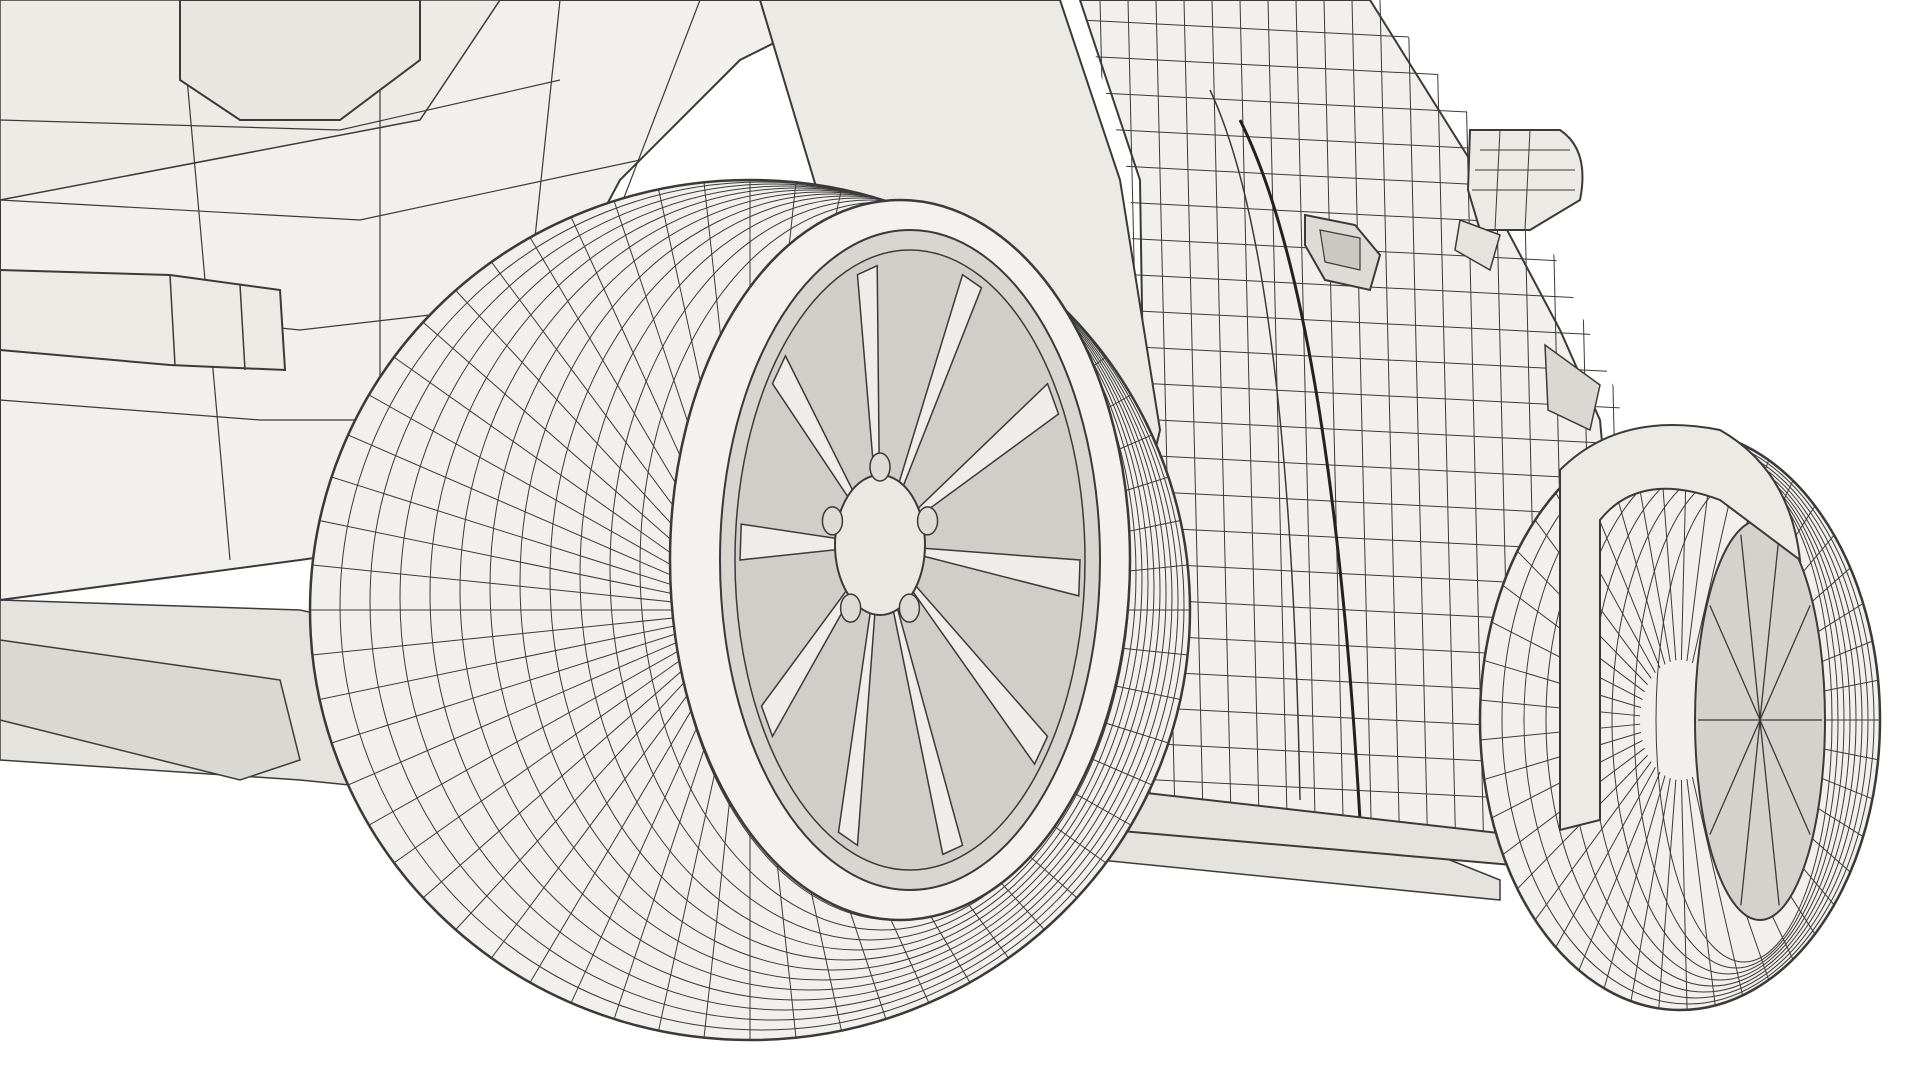 This screenshot has height=1080, width=1920. Describe the element at coordinates (910, 560) in the screenshot. I see `front-wheel-rim` at that location.